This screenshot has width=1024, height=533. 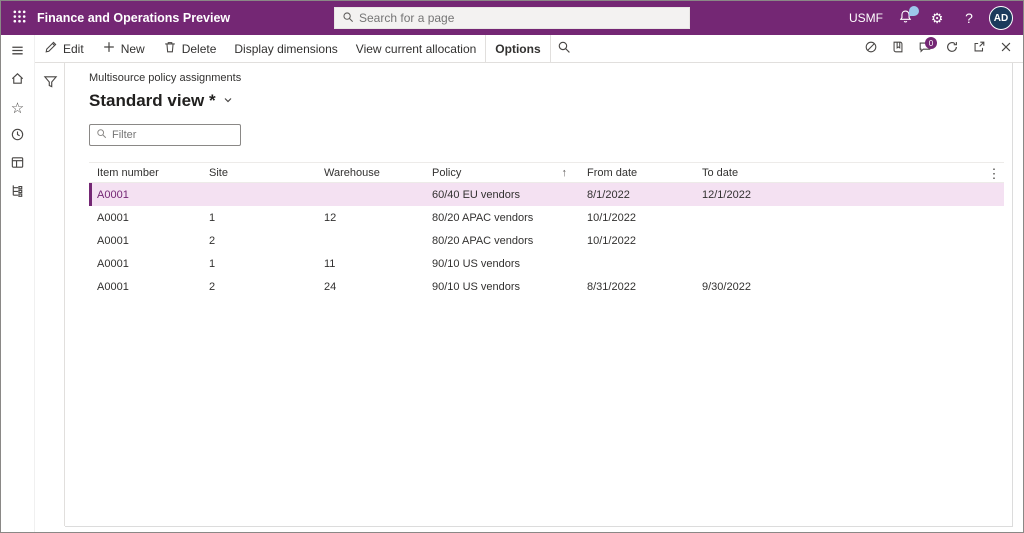 What do you see at coordinates (173, 135) in the screenshot?
I see `grid-filter-input` at bounding box center [173, 135].